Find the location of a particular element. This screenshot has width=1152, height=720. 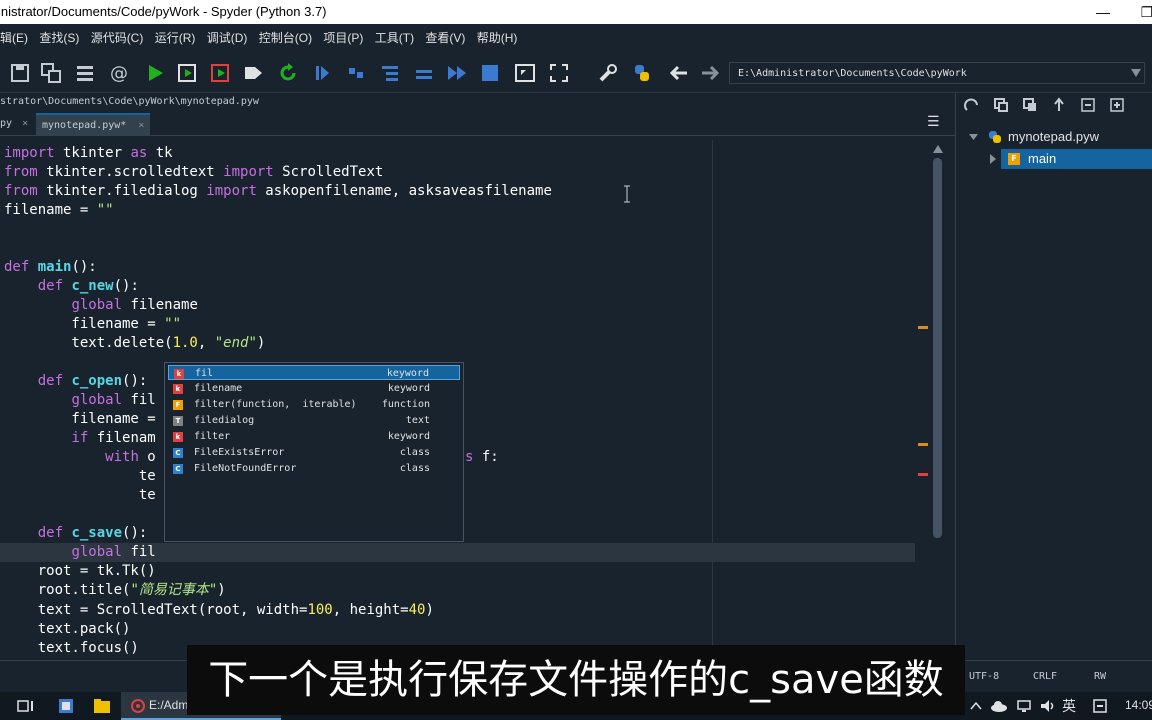

completion-item: C FileExistsError class is located at coordinates (314, 452).